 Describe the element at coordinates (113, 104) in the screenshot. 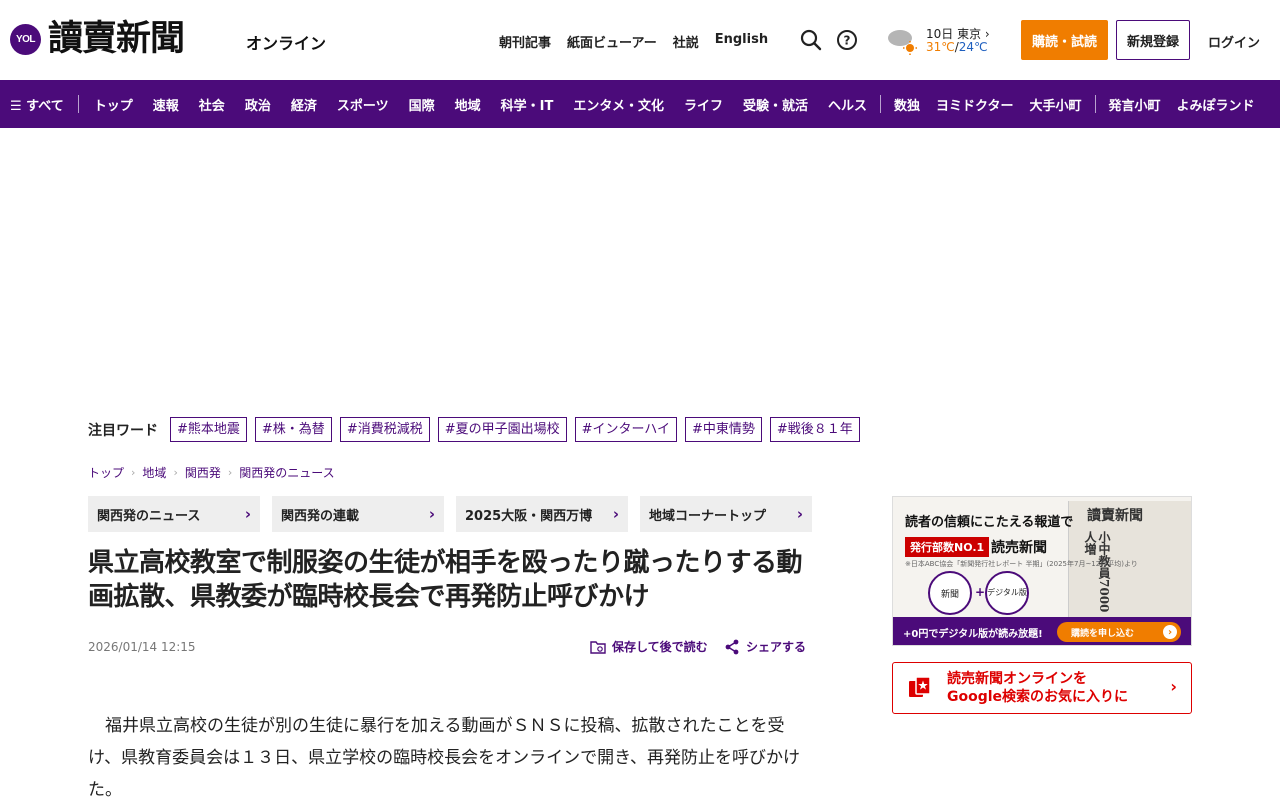

I see `nav-item: トップ` at that location.